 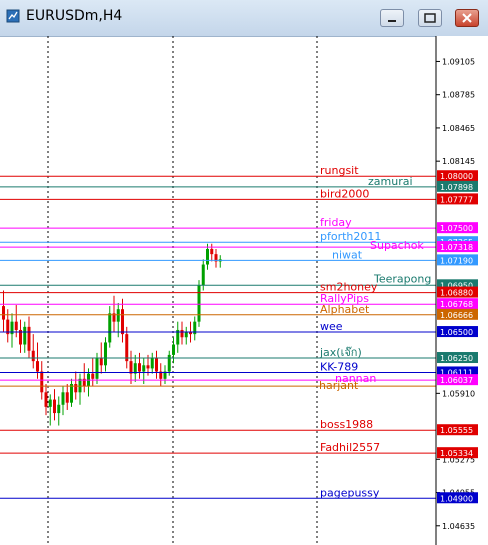 I want to click on level-label: boss1988, so click(x=346, y=424).